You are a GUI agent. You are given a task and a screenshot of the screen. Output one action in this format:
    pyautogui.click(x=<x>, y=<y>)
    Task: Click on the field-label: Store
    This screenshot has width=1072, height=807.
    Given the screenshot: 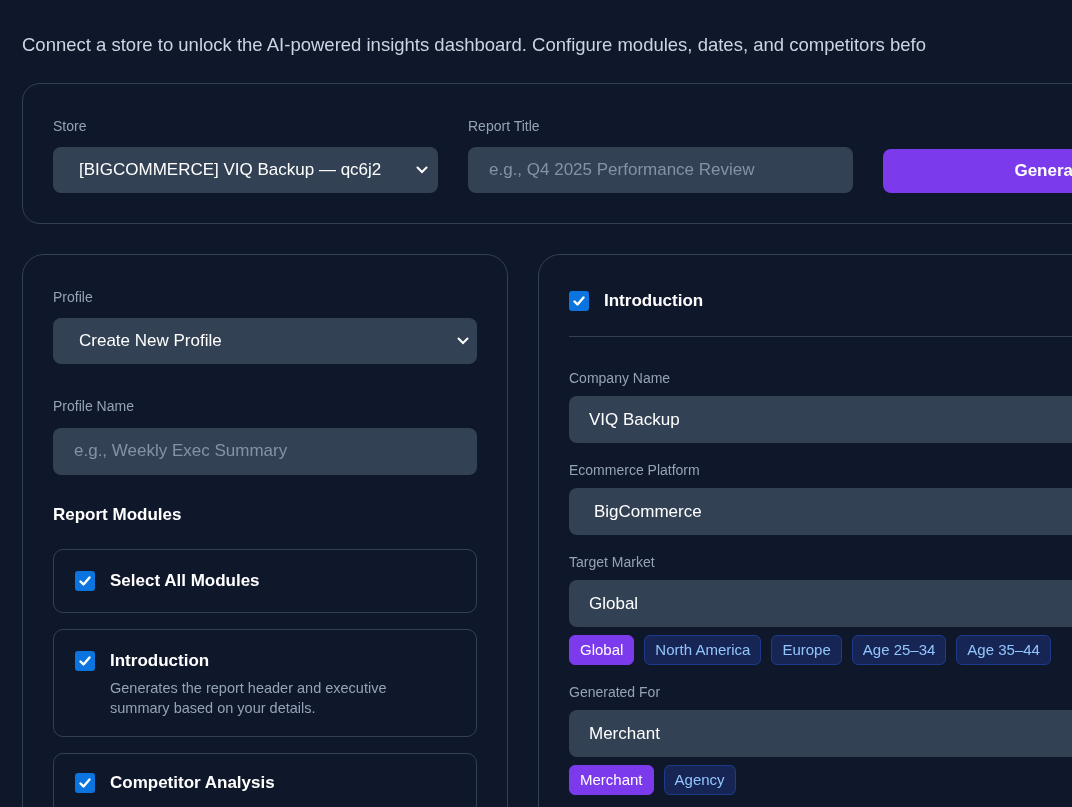 What is the action you would take?
    pyautogui.click(x=70, y=126)
    